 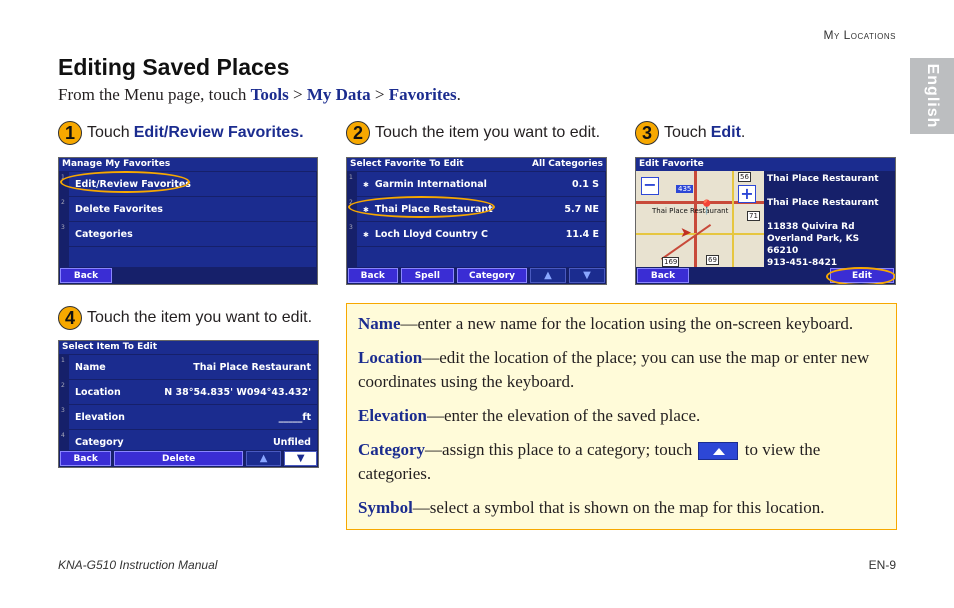 I want to click on term-elevation: Elevation, so click(x=392, y=415).